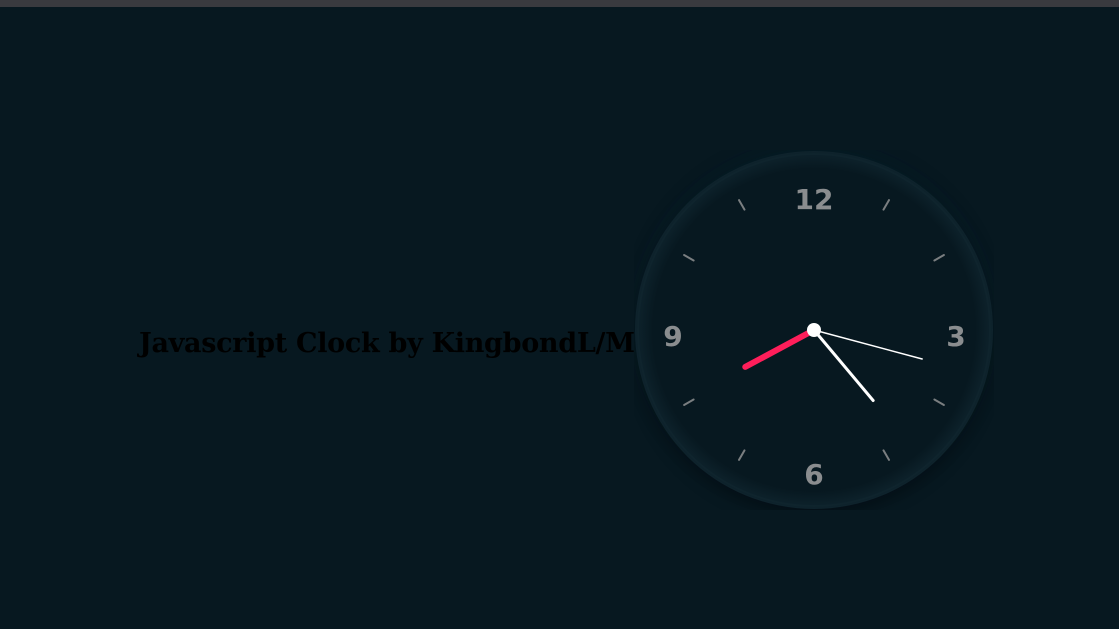 The height and width of the screenshot is (629, 1119). I want to click on numeral-6: 6, so click(813, 474).